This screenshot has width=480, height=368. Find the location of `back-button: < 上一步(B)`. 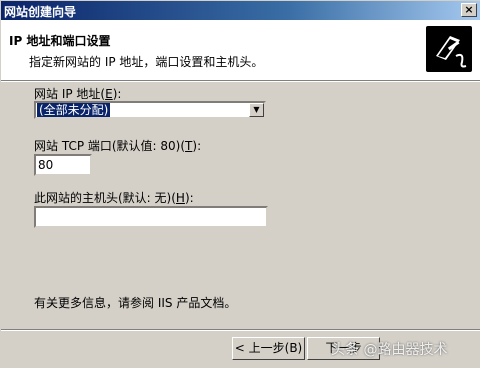

back-button: < 上一步(B) is located at coordinates (268, 348).